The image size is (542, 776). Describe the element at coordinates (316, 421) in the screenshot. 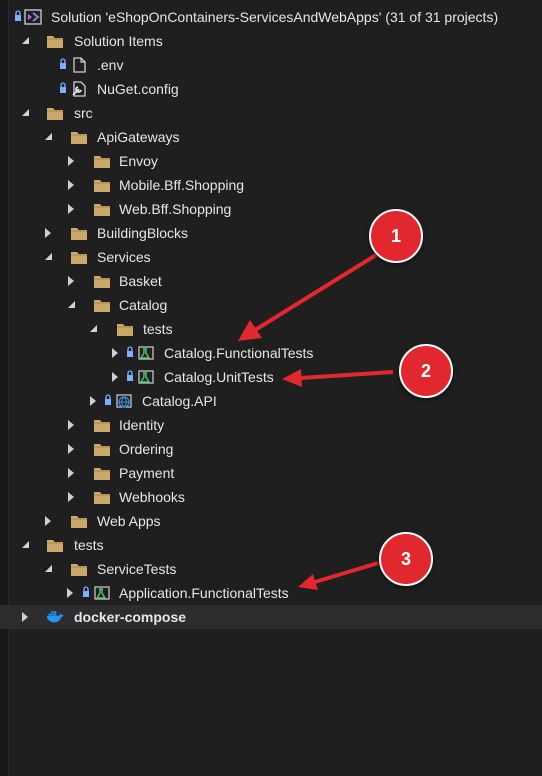

I see `annotation-arrows` at that location.